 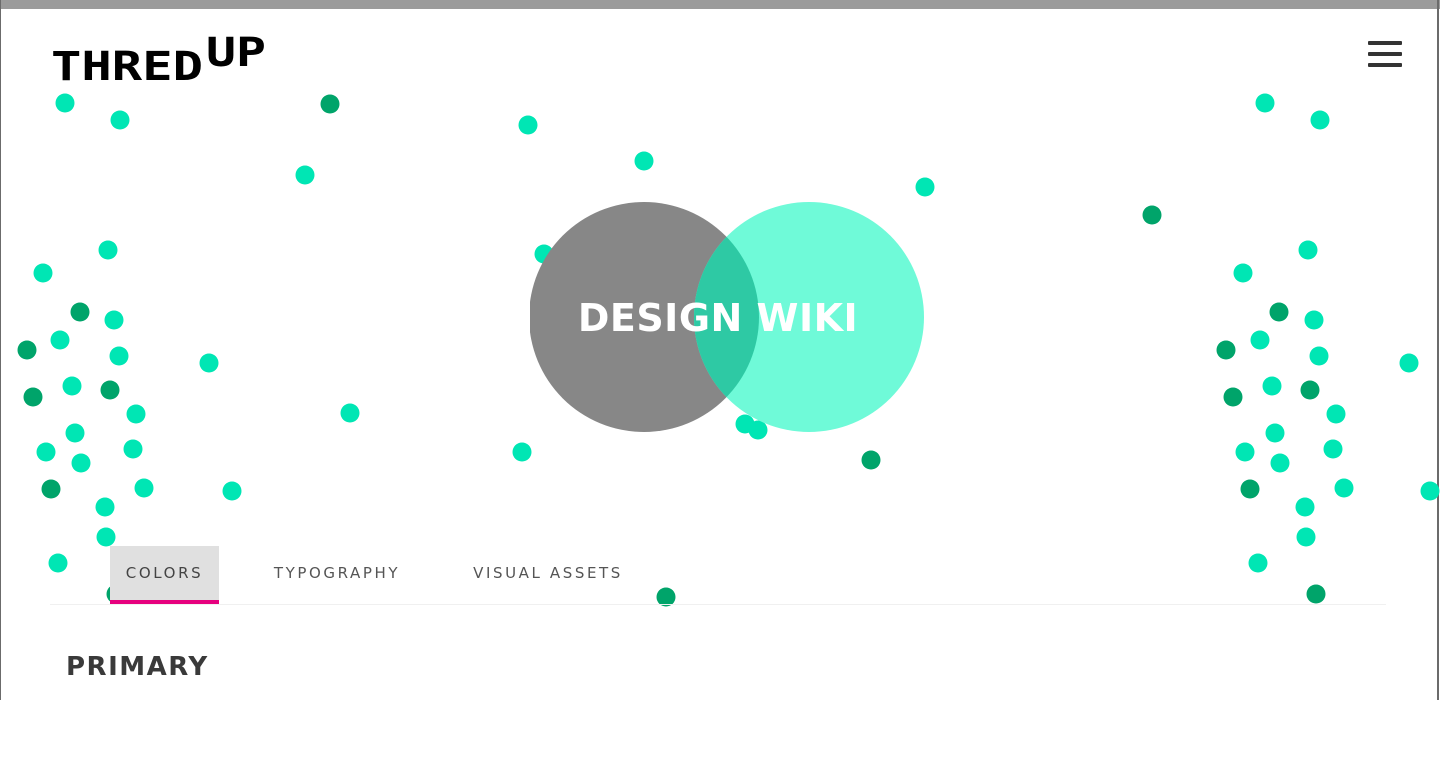 What do you see at coordinates (164, 575) in the screenshot?
I see `tab-colors: COLORS` at bounding box center [164, 575].